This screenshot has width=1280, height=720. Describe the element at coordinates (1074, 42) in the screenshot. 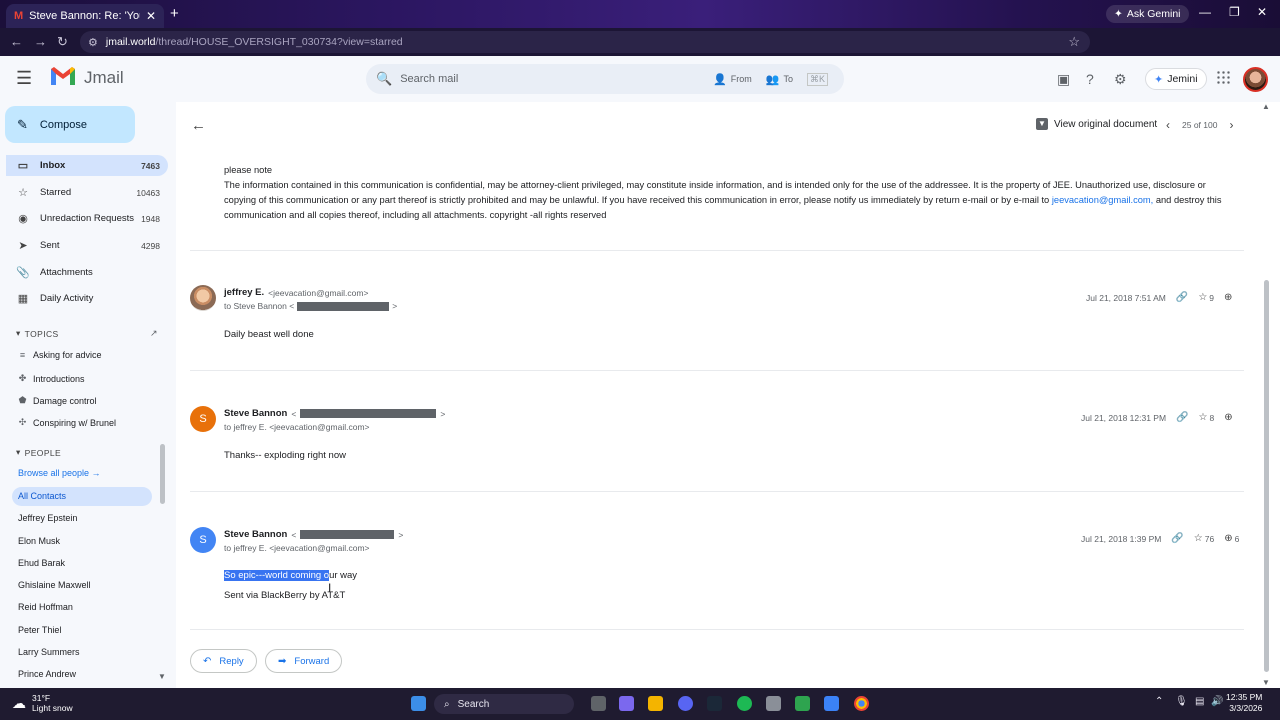

I see `bookmark-star-icon: ☆` at that location.